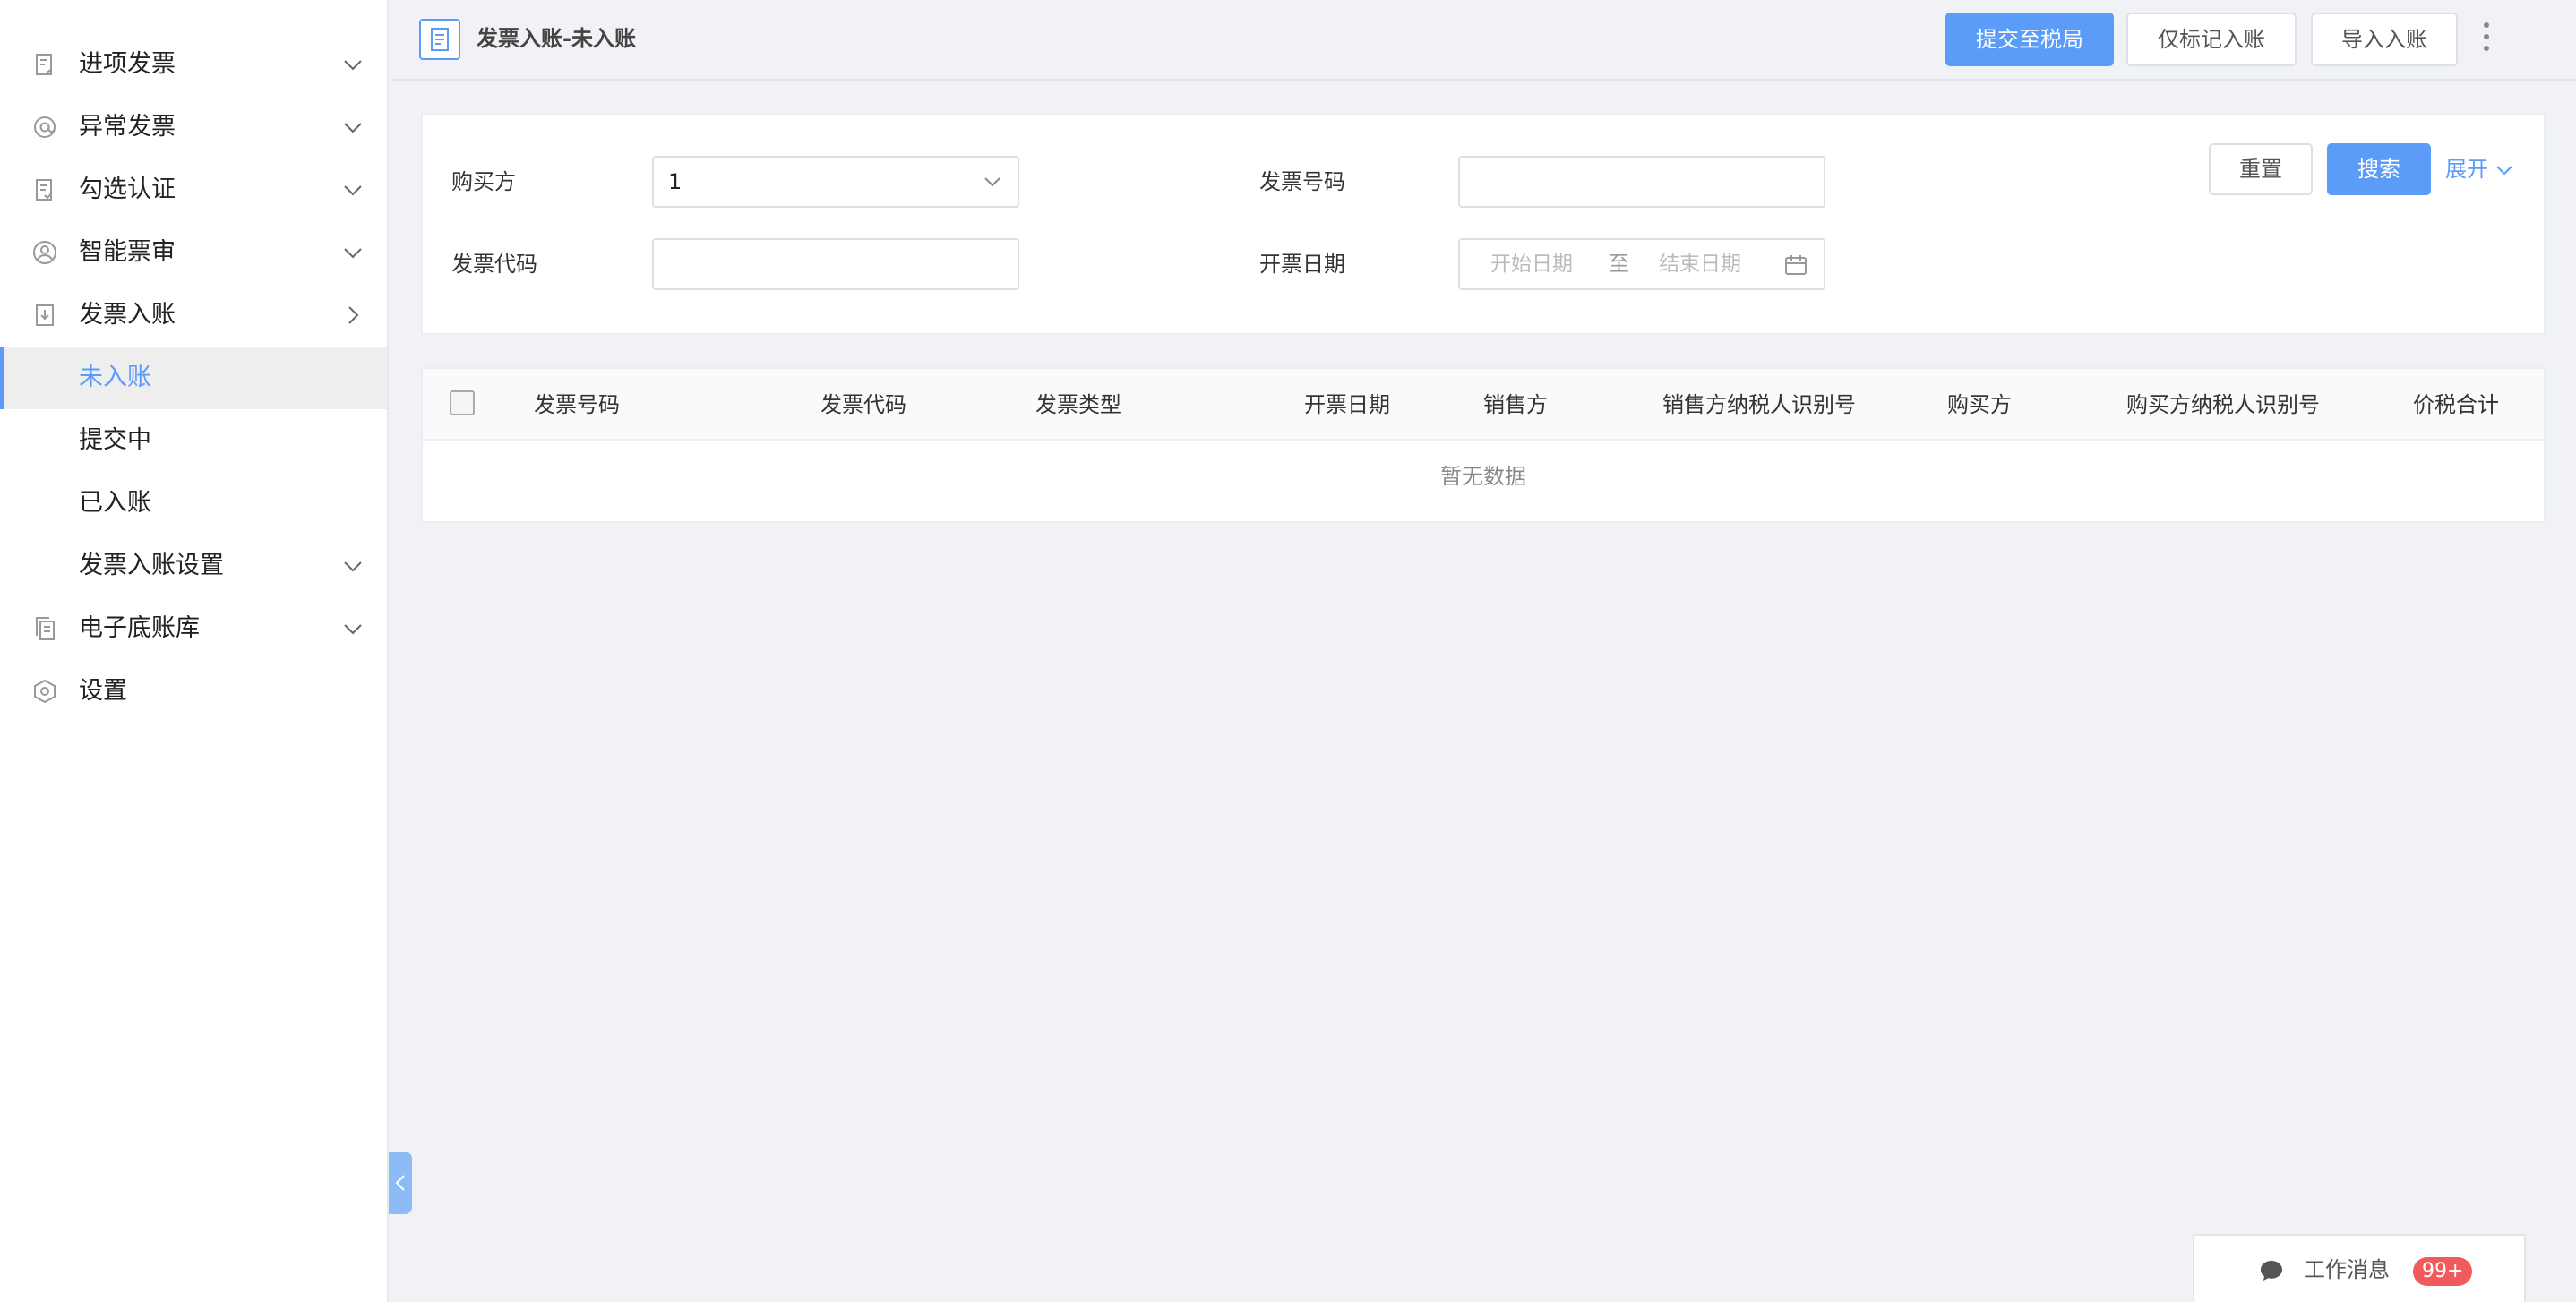 Image resolution: width=2576 pixels, height=1302 pixels. I want to click on search-button: 搜索, so click(2379, 169).